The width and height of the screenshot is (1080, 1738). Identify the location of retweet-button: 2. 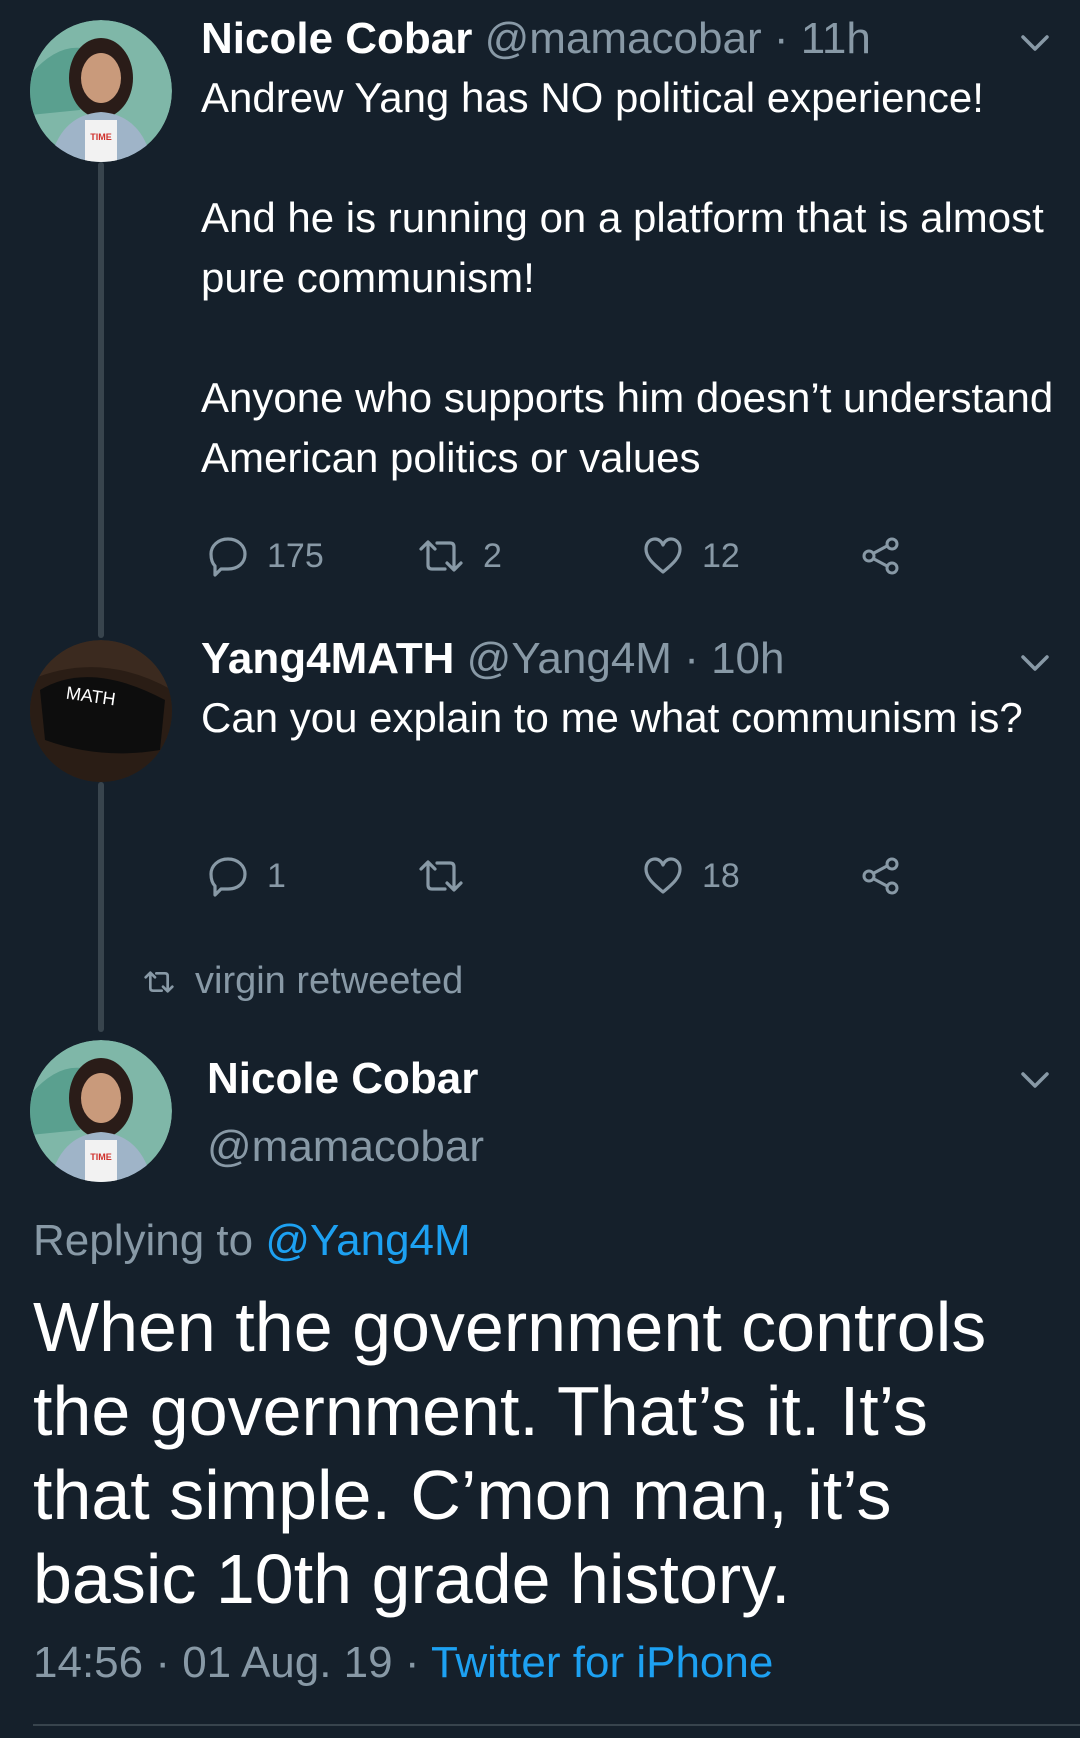
(459, 556).